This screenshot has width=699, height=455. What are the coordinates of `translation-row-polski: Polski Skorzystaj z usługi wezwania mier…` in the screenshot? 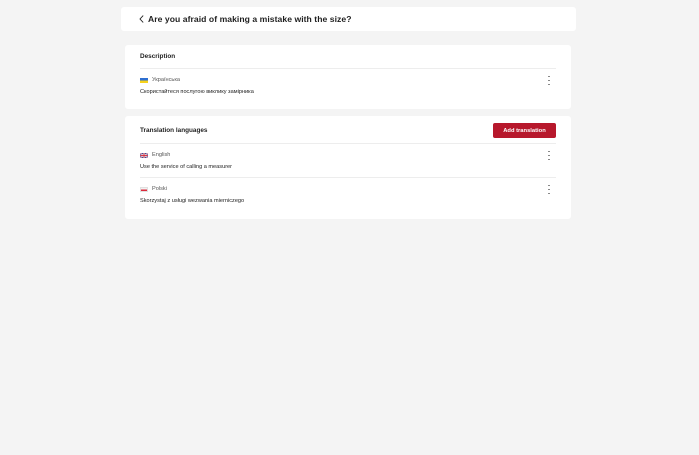 It's located at (348, 194).